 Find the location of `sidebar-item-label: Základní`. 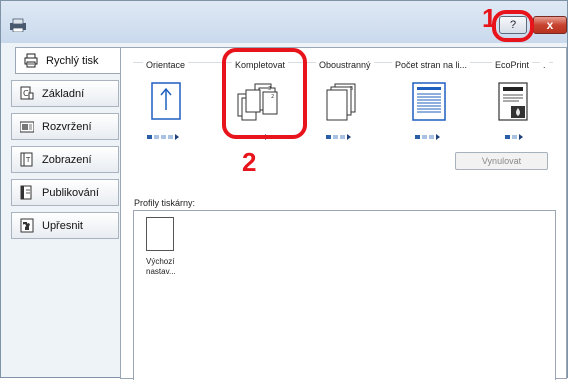

sidebar-item-label: Základní is located at coordinates (63, 94).